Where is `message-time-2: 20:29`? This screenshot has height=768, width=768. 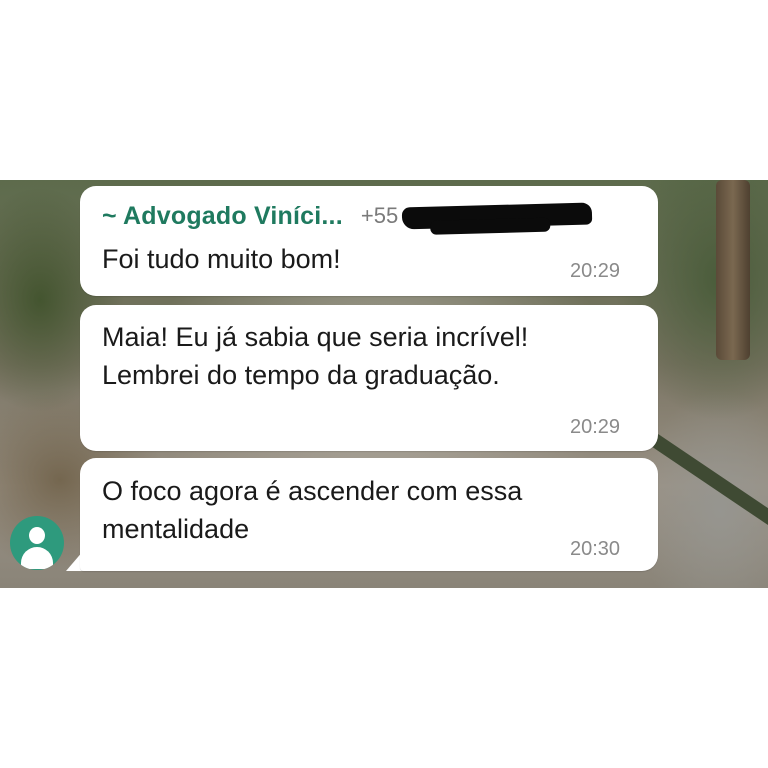 message-time-2: 20:29 is located at coordinates (595, 427).